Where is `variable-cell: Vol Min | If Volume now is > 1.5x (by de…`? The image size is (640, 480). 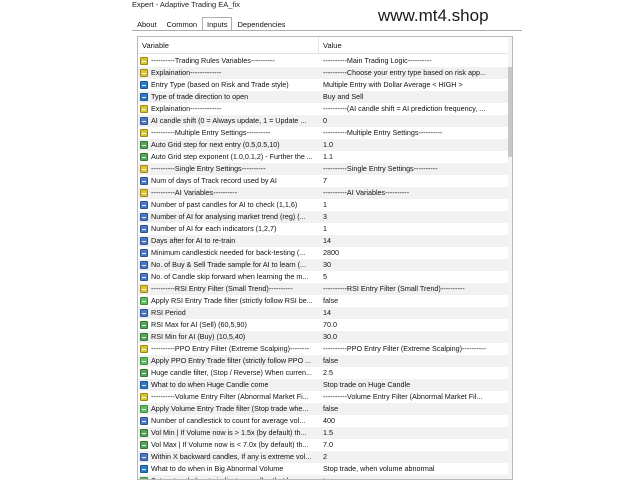 variable-cell: Vol Min | If Volume now is > 1.5x (by de… is located at coordinates (228, 433).